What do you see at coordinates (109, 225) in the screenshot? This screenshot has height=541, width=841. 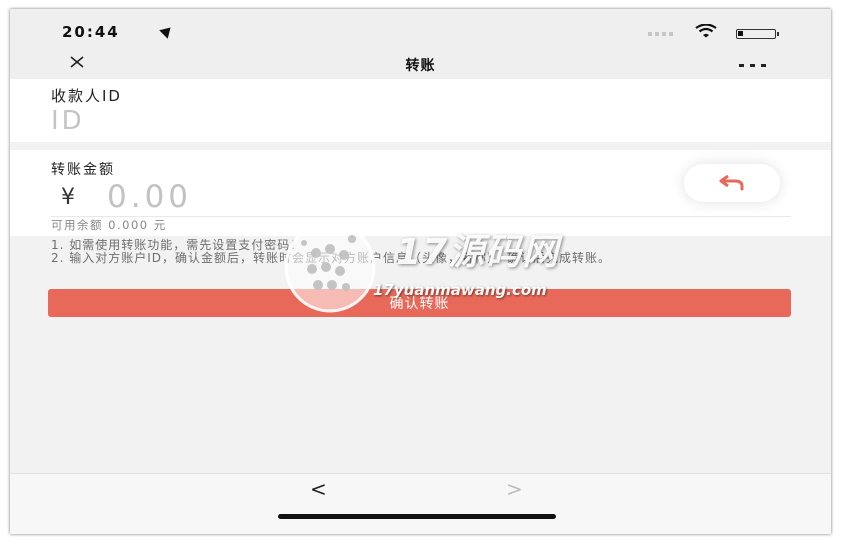 I see `available-balance: 可用余额 0.000 元` at bounding box center [109, 225].